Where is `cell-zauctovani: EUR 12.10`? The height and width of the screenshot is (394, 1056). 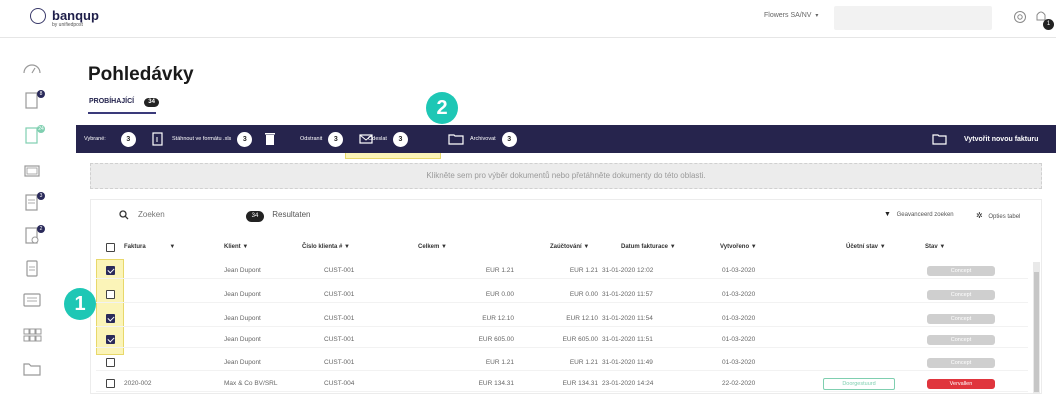 cell-zauctovani: EUR 12.10 is located at coordinates (582, 318).